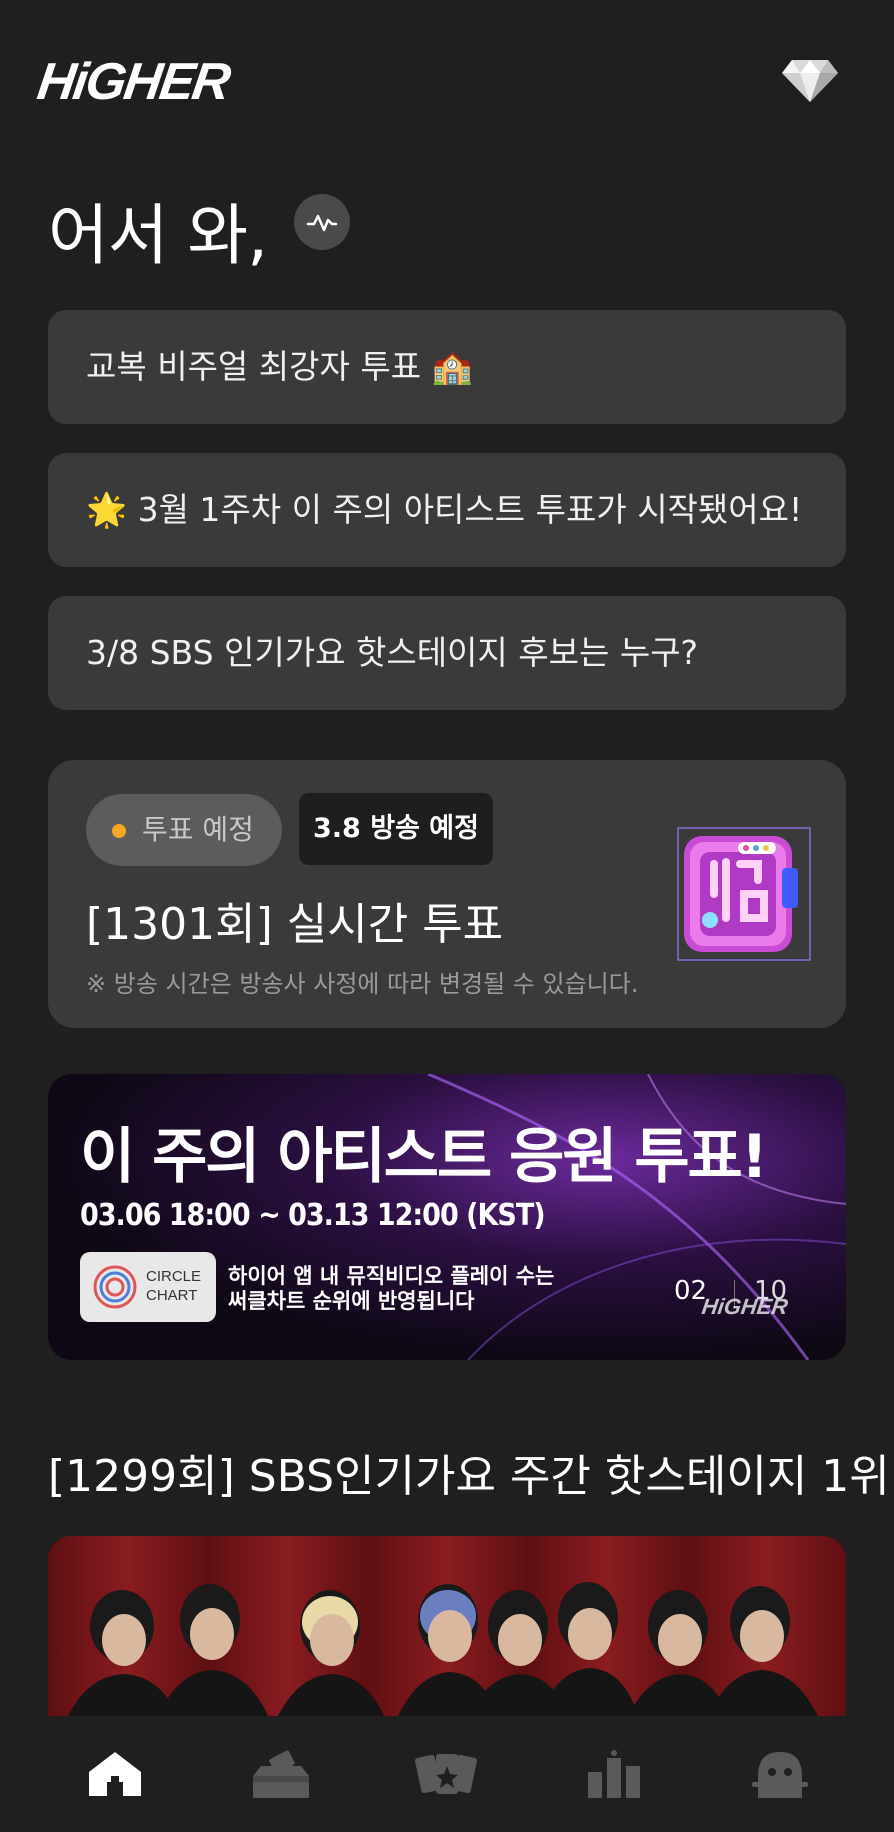  What do you see at coordinates (351, 1301) in the screenshot?
I see `banner-desc-line2: 써클차트 순위에 반영됩니다` at bounding box center [351, 1301].